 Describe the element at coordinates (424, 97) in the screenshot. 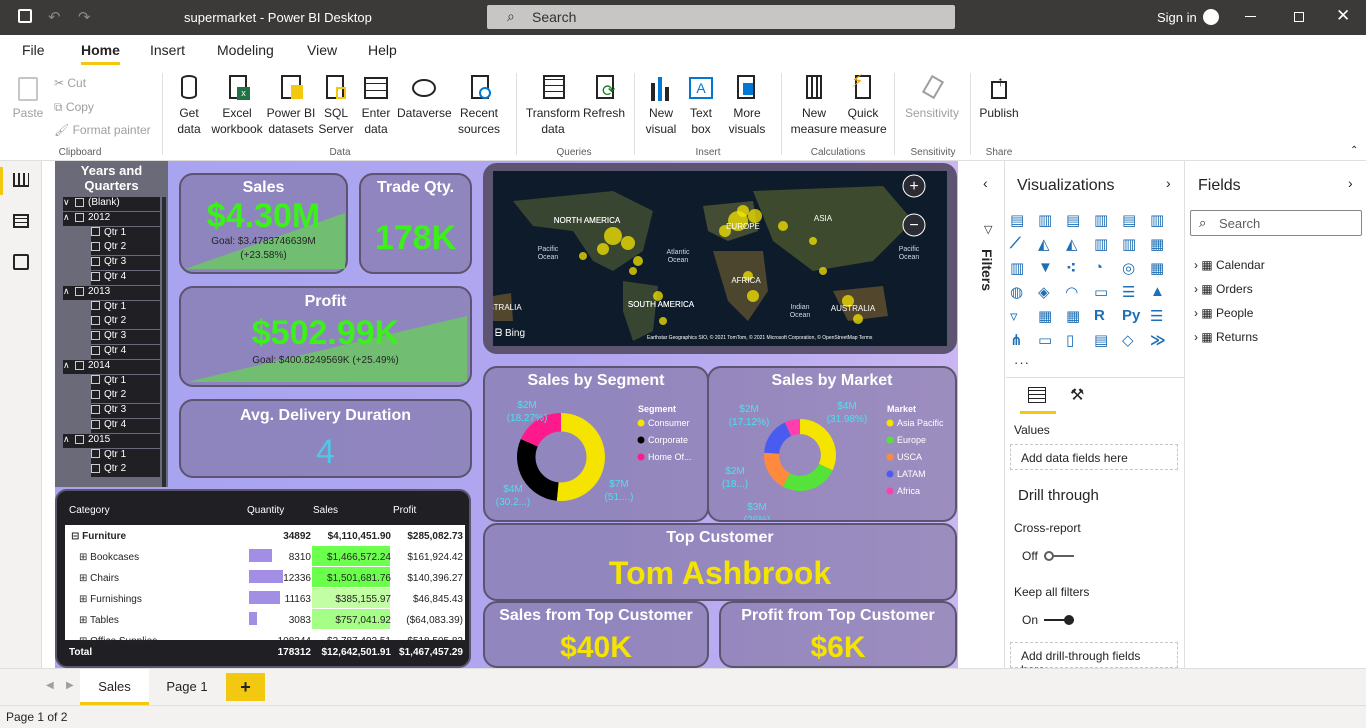

I see `dataverse-button: Dataverse` at that location.